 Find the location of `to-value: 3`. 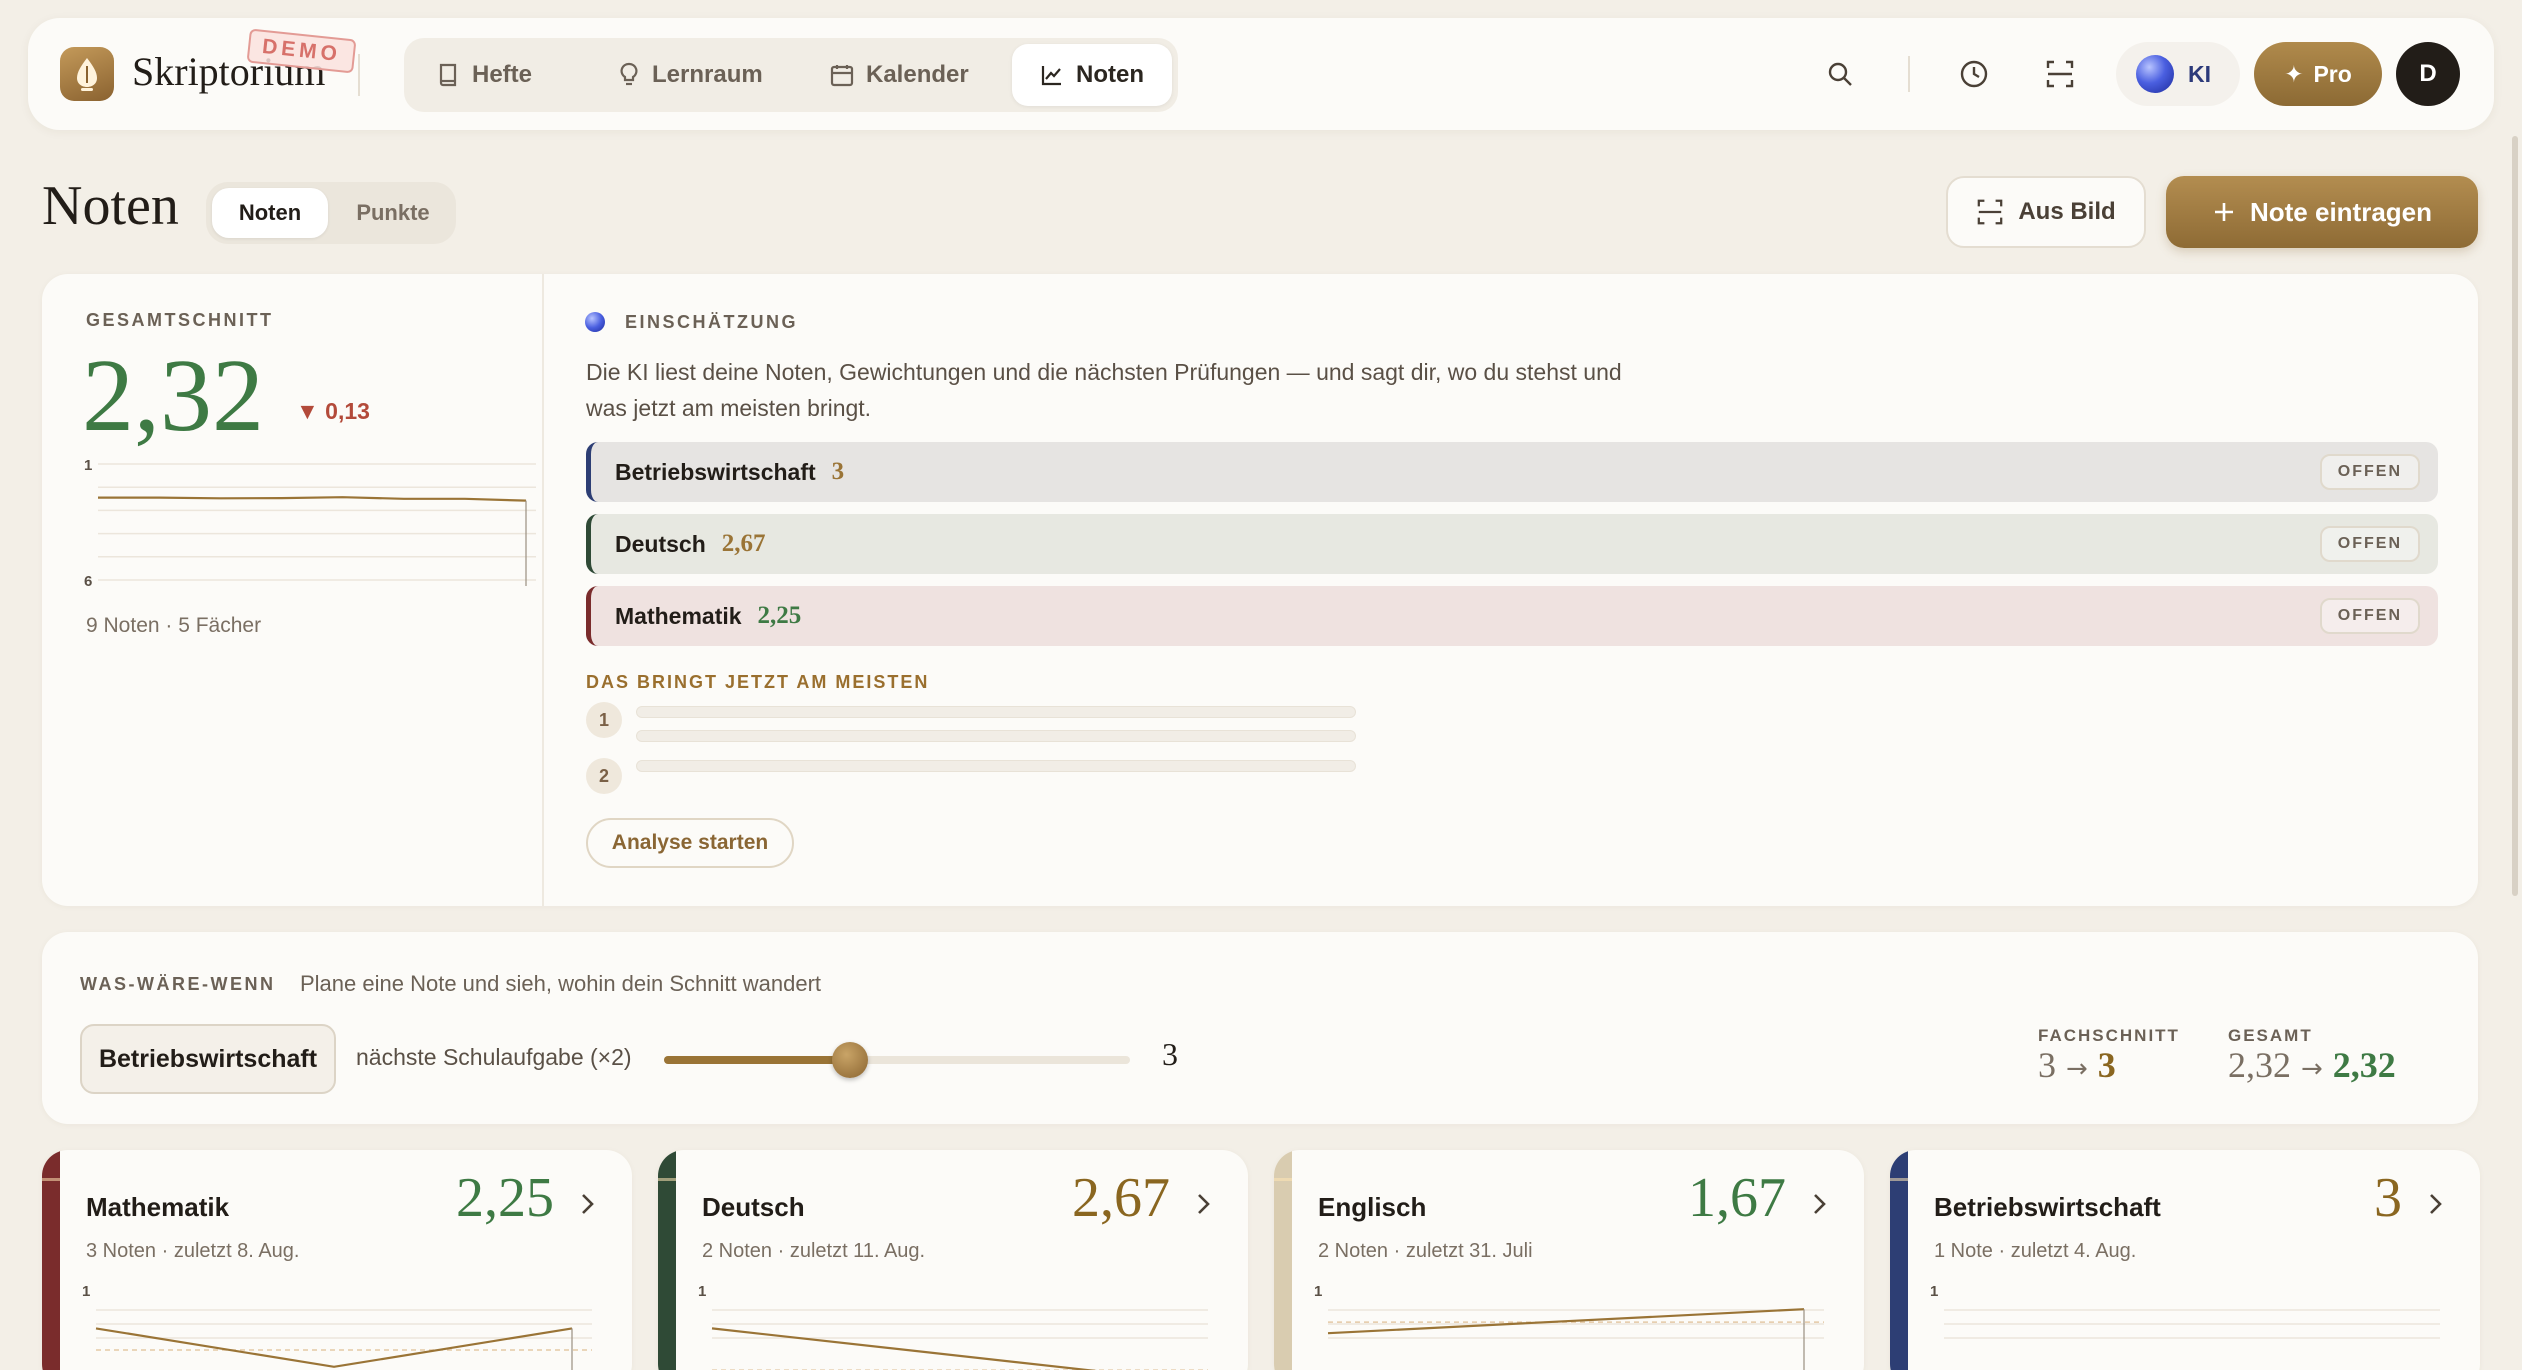

to-value: 3 is located at coordinates (2106, 1065).